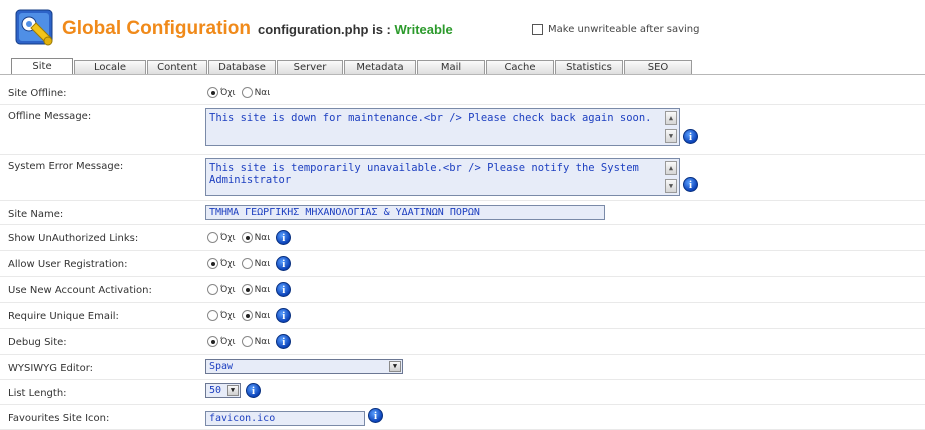 Image resolution: width=925 pixels, height=430 pixels. Describe the element at coordinates (50, 116) in the screenshot. I see `offline-message-label: Offline Message:` at that location.